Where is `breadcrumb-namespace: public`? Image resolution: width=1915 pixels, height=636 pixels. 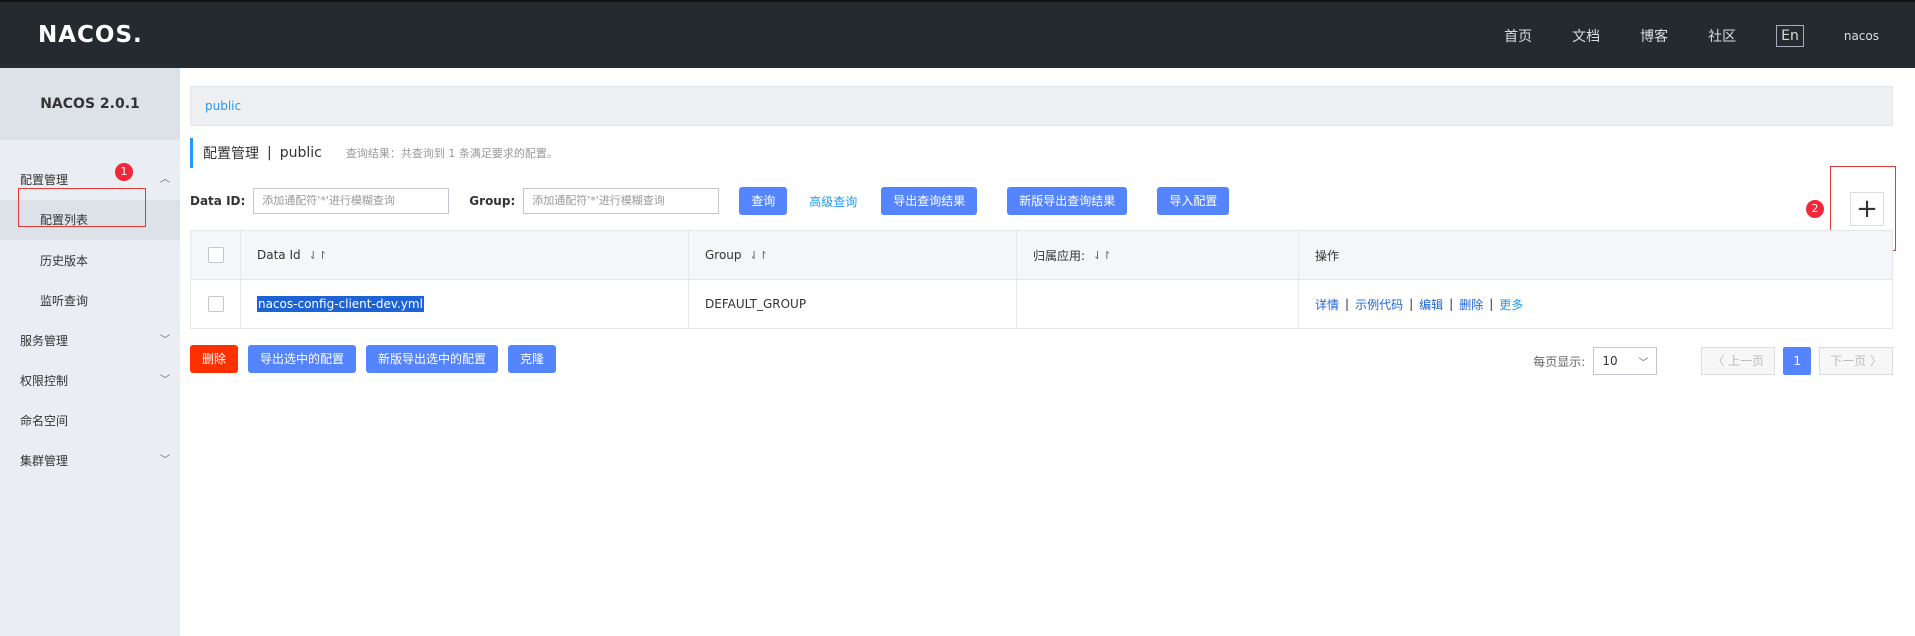
breadcrumb-namespace: public is located at coordinates (223, 106).